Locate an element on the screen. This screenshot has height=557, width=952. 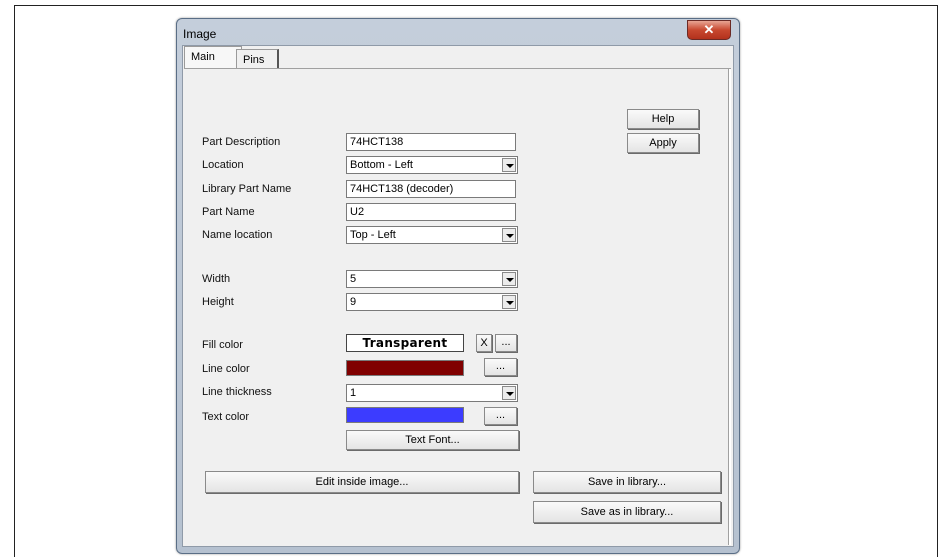
height-value: 9 is located at coordinates (353, 302).